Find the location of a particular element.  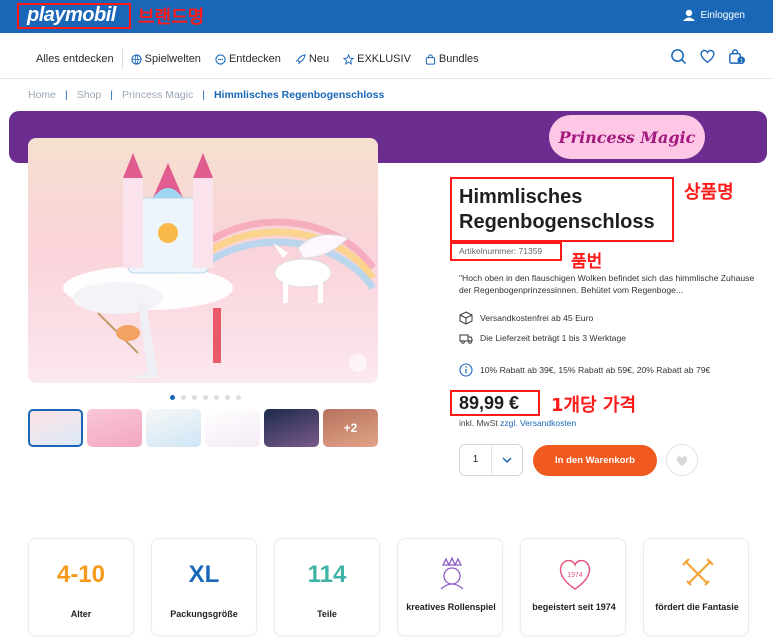

nav-entdecken: Entdecken is located at coordinates (248, 59).